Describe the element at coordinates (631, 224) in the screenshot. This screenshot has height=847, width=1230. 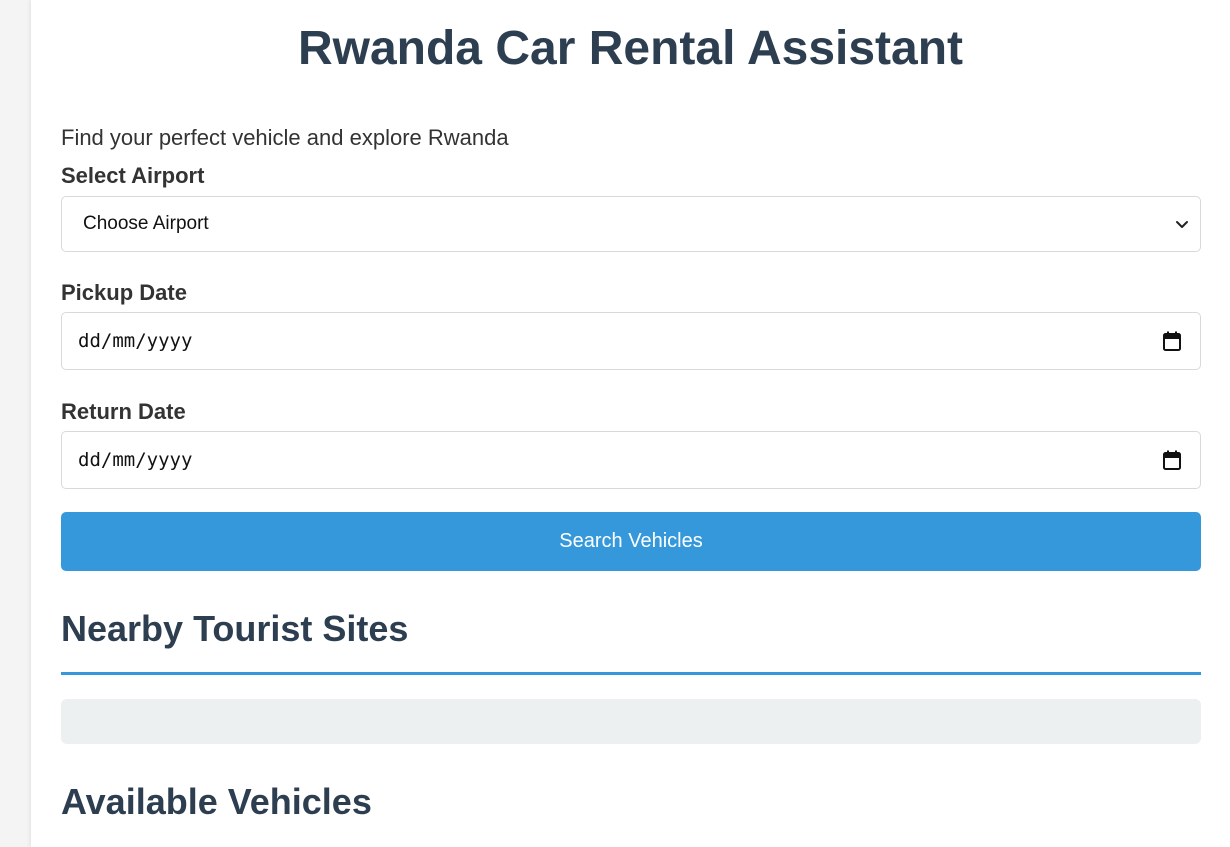
I see `airport-select: Choose Airport` at that location.